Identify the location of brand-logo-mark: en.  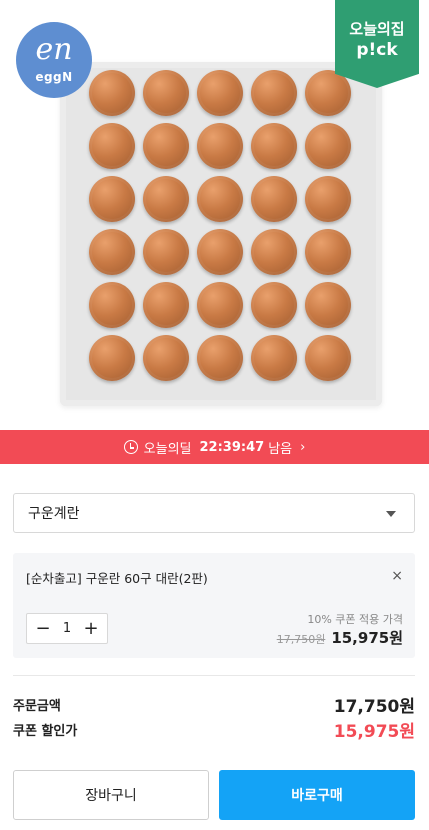
(54, 49).